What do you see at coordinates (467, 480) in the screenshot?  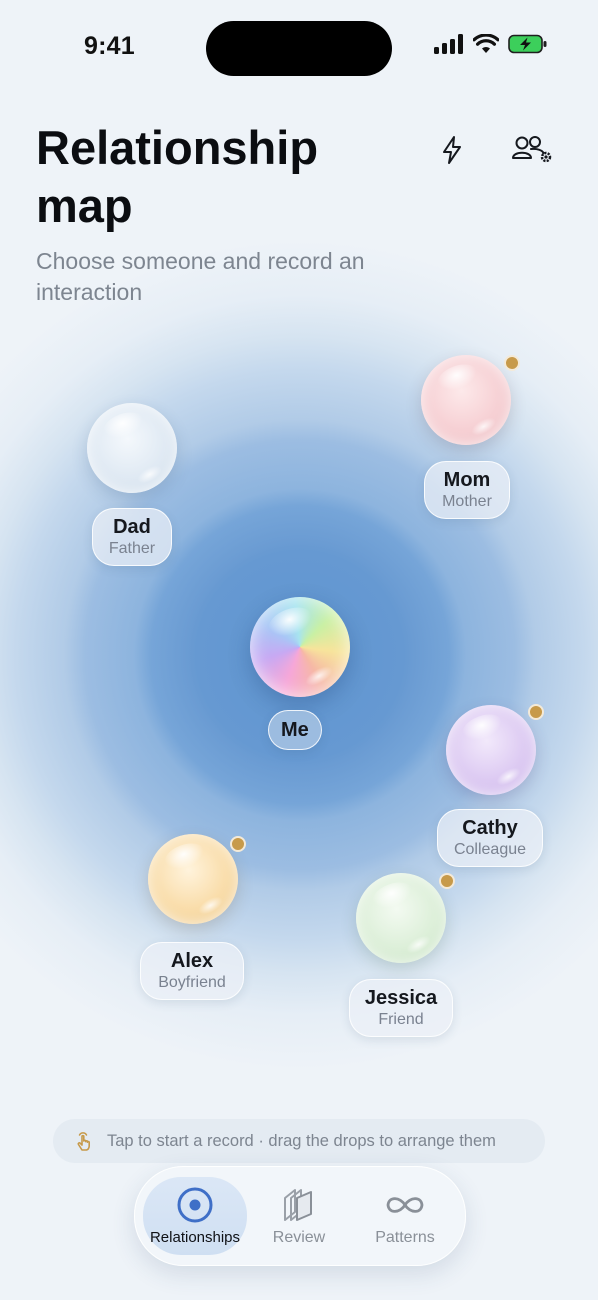 I see `person-name: Mom` at bounding box center [467, 480].